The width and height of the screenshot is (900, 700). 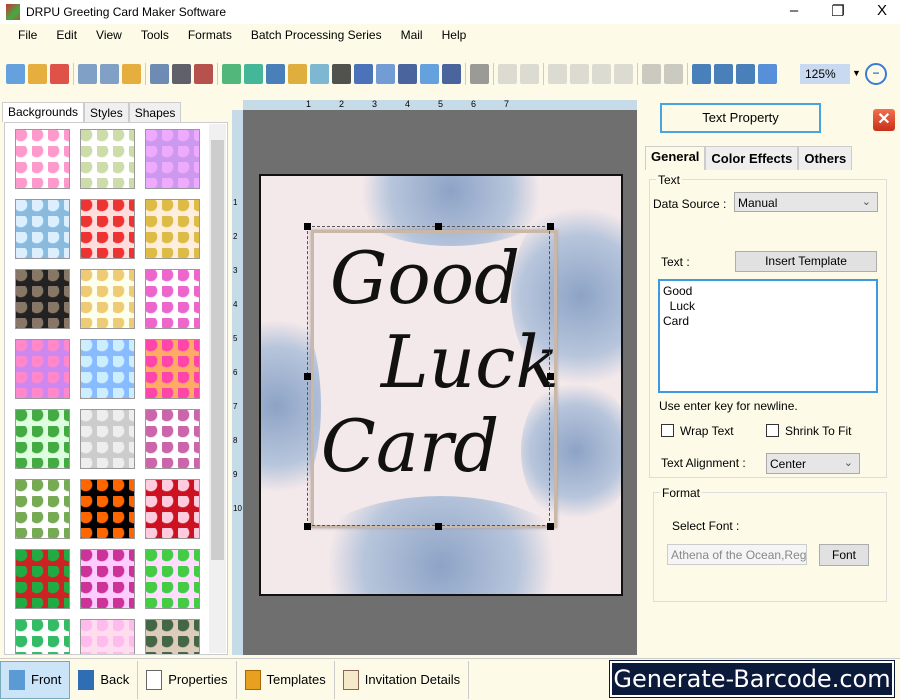 I want to click on properties-icon, so click(x=159, y=74).